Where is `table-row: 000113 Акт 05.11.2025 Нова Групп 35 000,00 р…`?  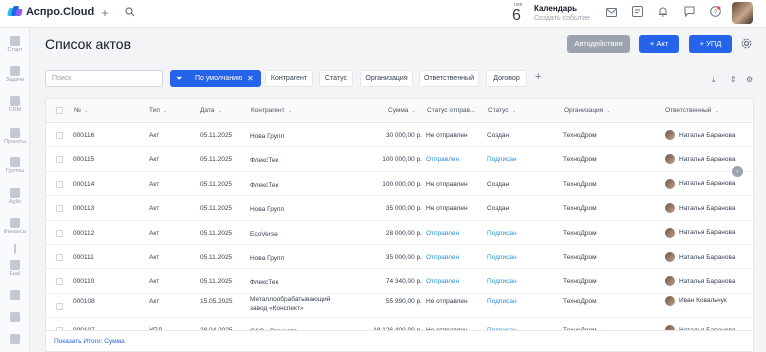
table-row: 000113 Акт 05.11.2025 Нова Групп 35 000,00 р… is located at coordinates (399, 208).